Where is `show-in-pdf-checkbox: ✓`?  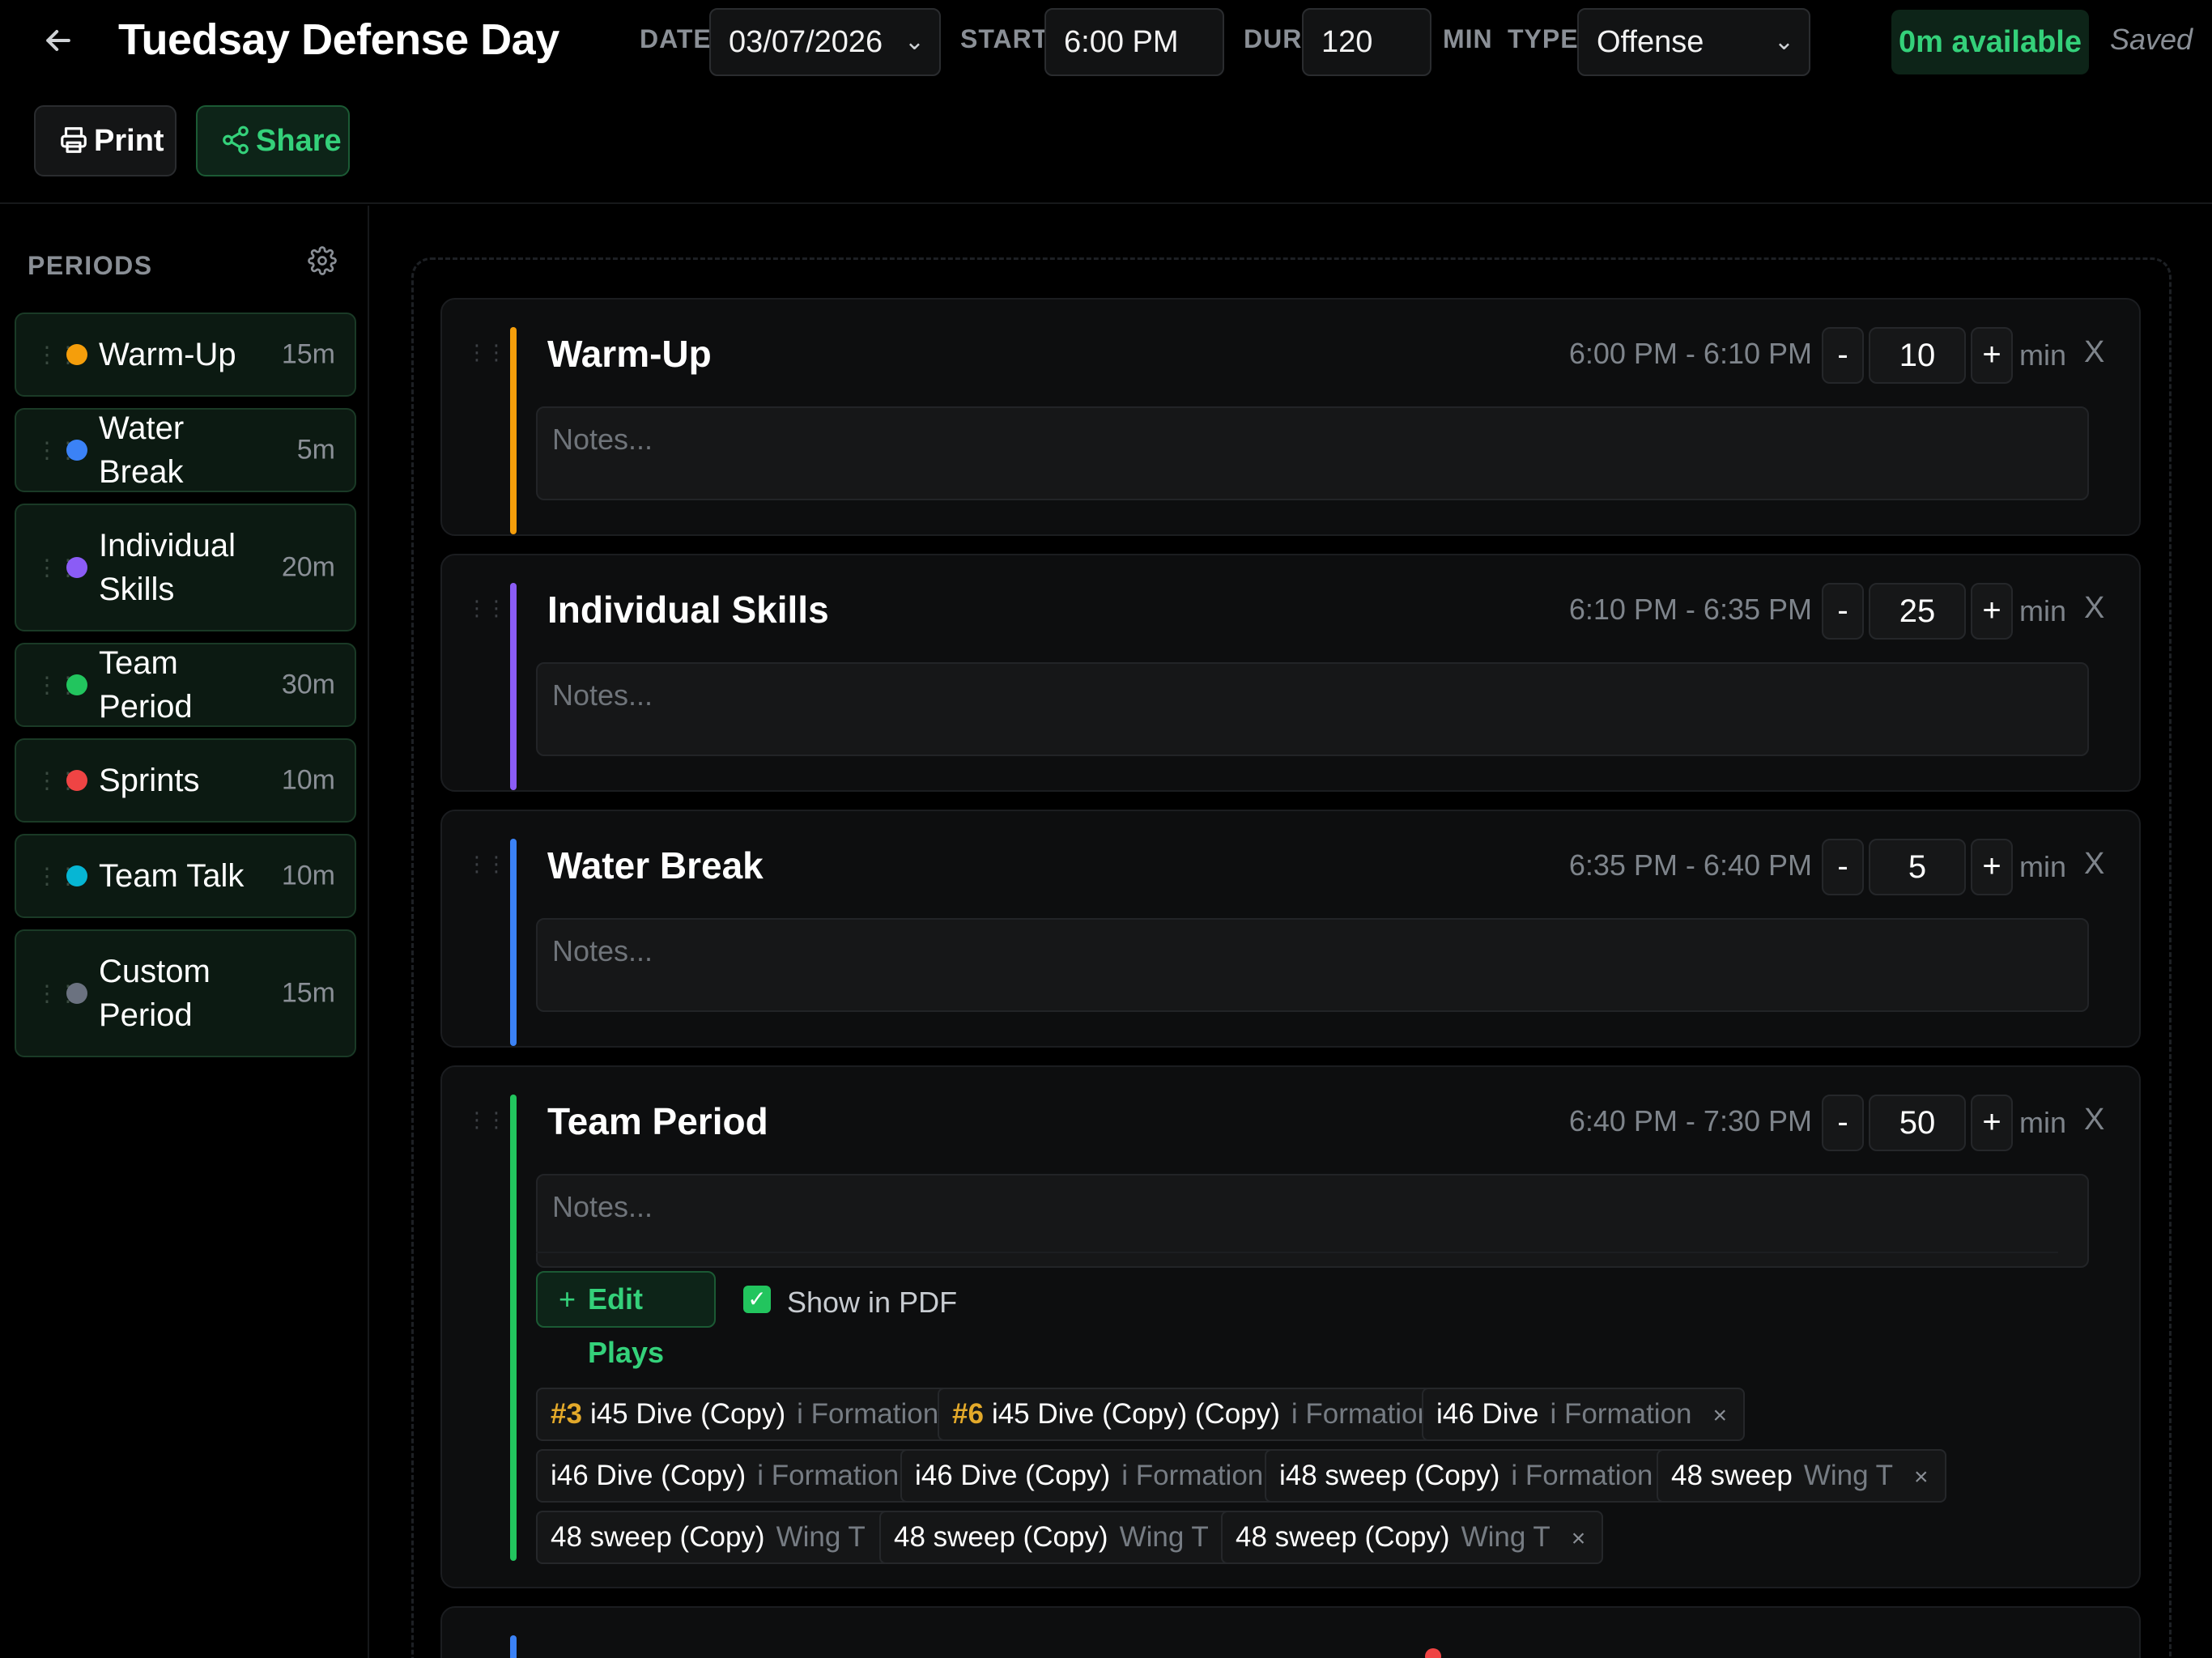 show-in-pdf-checkbox: ✓ is located at coordinates (757, 1299).